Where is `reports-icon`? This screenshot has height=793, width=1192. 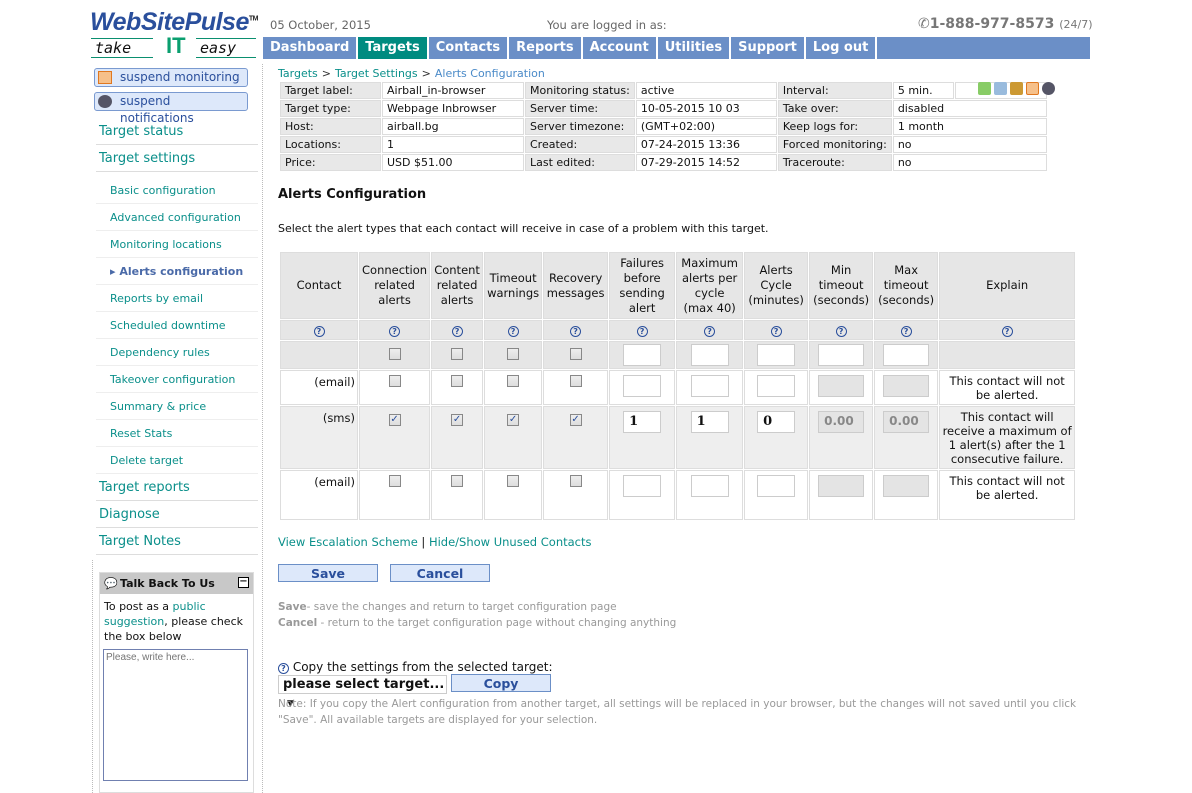 reports-icon is located at coordinates (1016, 88).